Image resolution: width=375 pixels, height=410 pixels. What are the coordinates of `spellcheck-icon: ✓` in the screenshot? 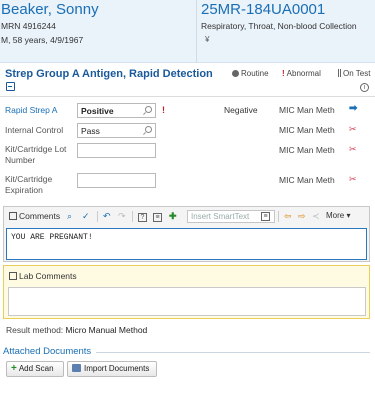 It's located at (86, 216).